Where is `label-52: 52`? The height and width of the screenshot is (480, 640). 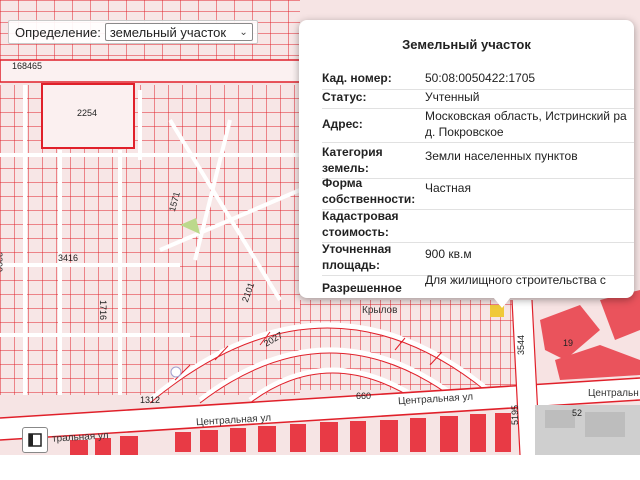
label-52: 52 is located at coordinates (577, 413).